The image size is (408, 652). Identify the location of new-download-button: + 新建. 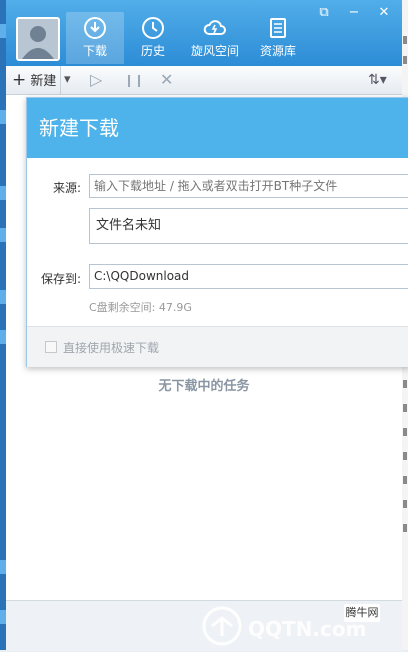
(34, 80).